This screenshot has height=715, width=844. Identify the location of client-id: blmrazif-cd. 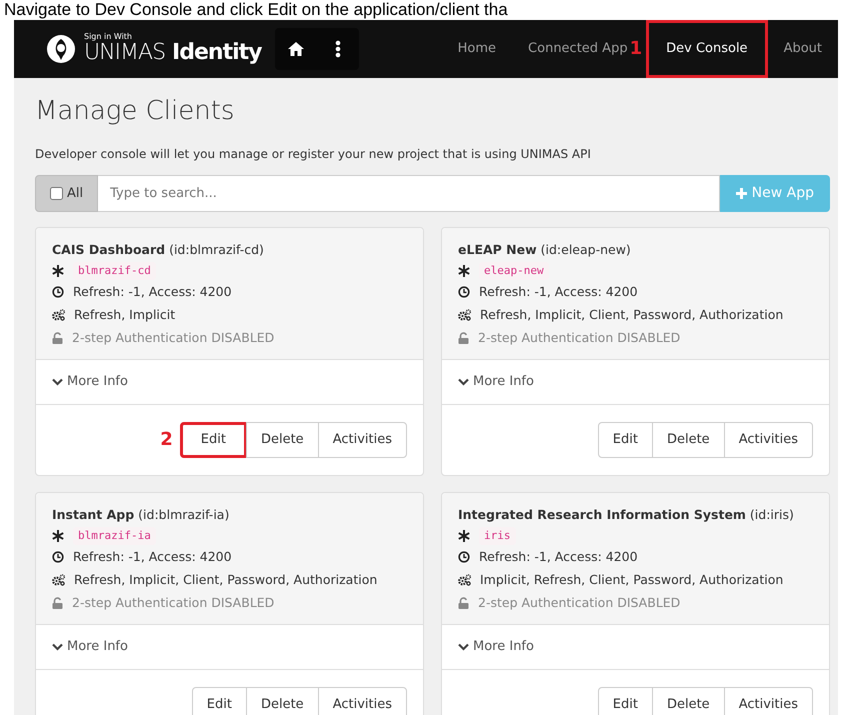
(114, 271).